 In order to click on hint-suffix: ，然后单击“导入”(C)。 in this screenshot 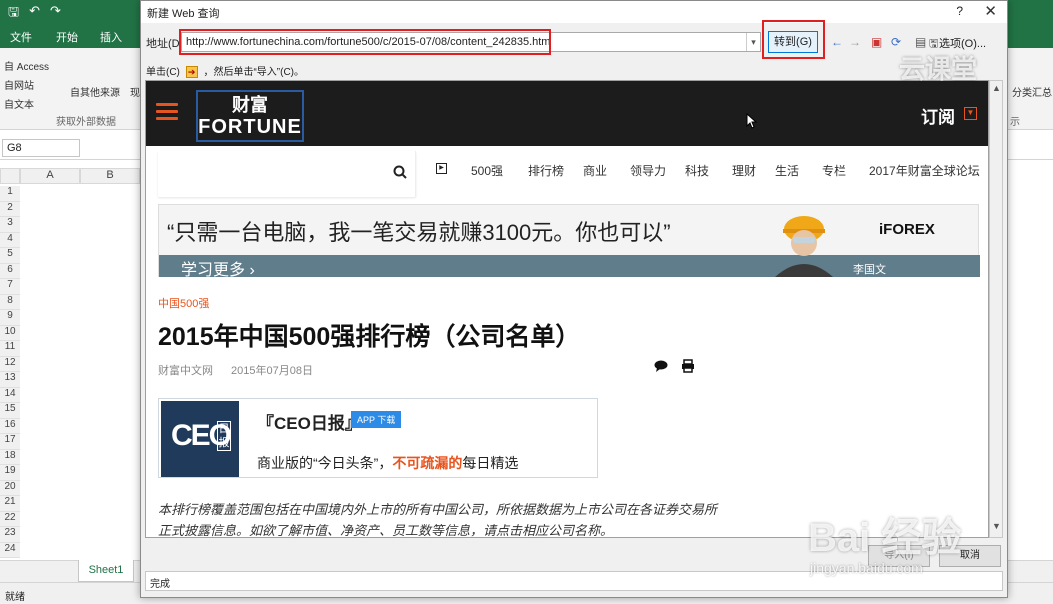, I will do `click(253, 72)`.